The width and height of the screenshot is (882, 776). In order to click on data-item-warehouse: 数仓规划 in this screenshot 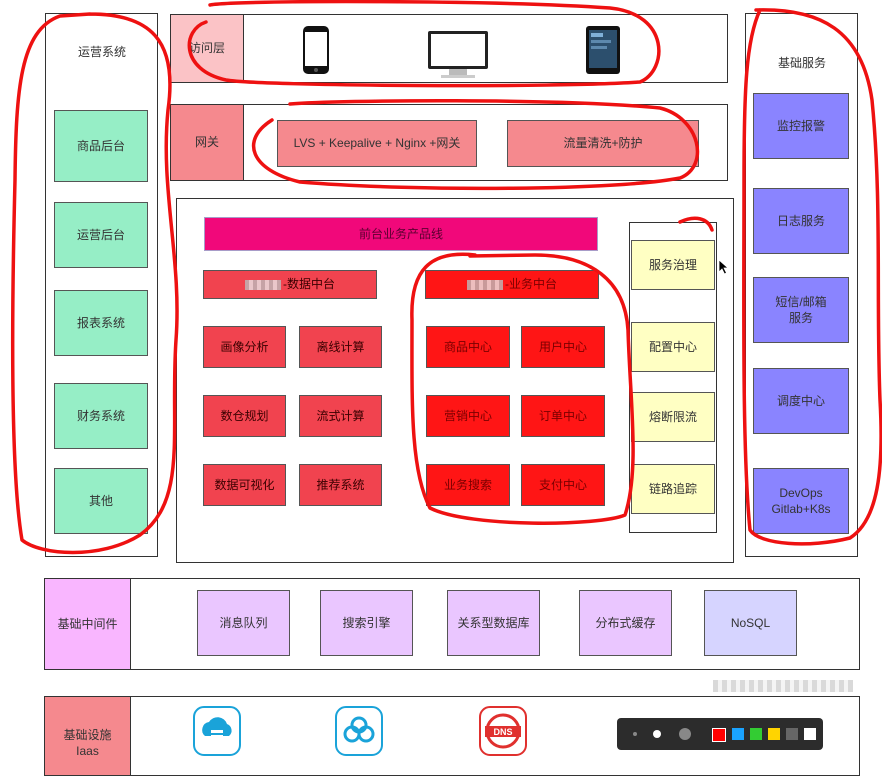, I will do `click(244, 416)`.